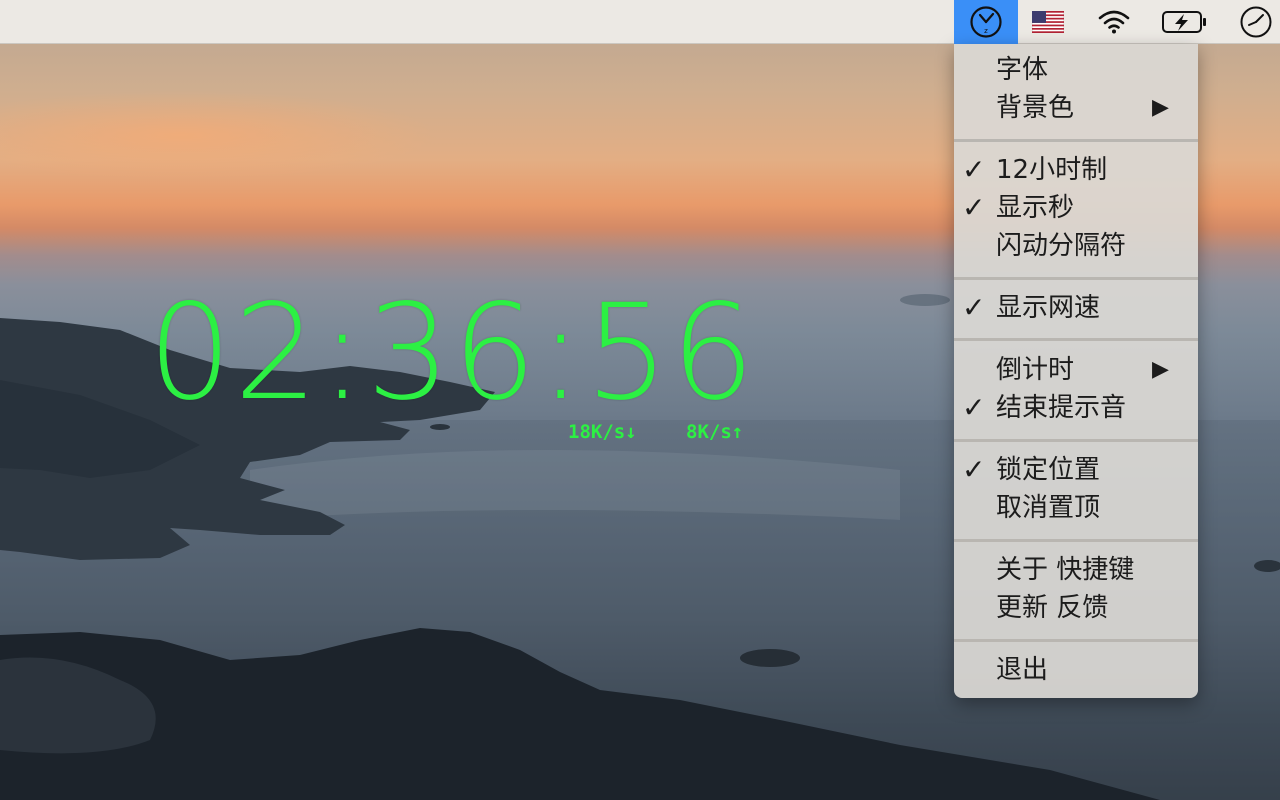 The image size is (1280, 800). What do you see at coordinates (458, 353) in the screenshot?
I see `desktop-clock-time: 02:36:56` at bounding box center [458, 353].